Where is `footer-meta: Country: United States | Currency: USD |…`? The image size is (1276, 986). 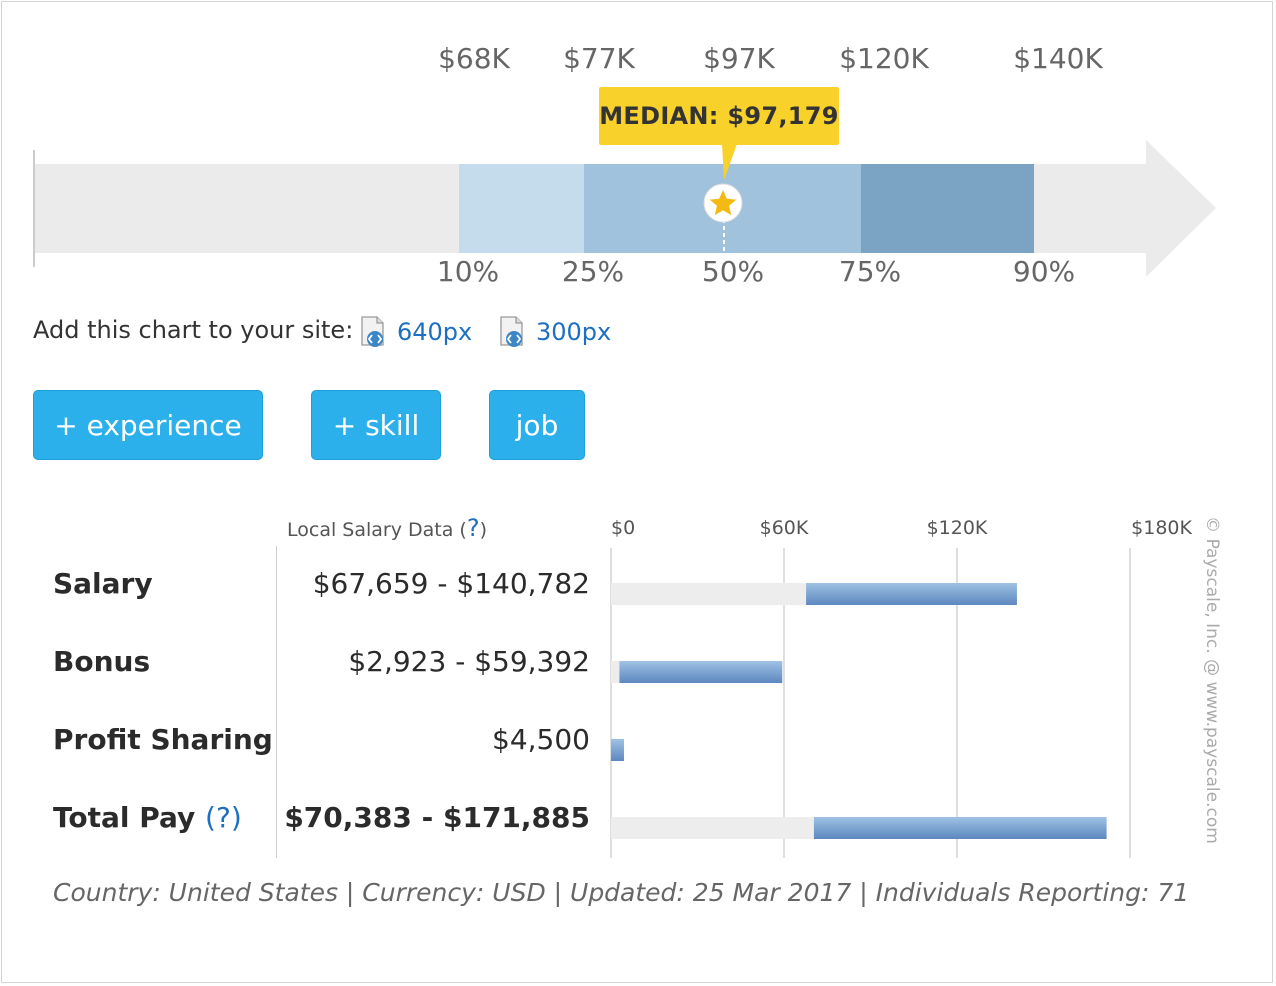
footer-meta: Country: United States | Currency: USD |… is located at coordinates (621, 892).